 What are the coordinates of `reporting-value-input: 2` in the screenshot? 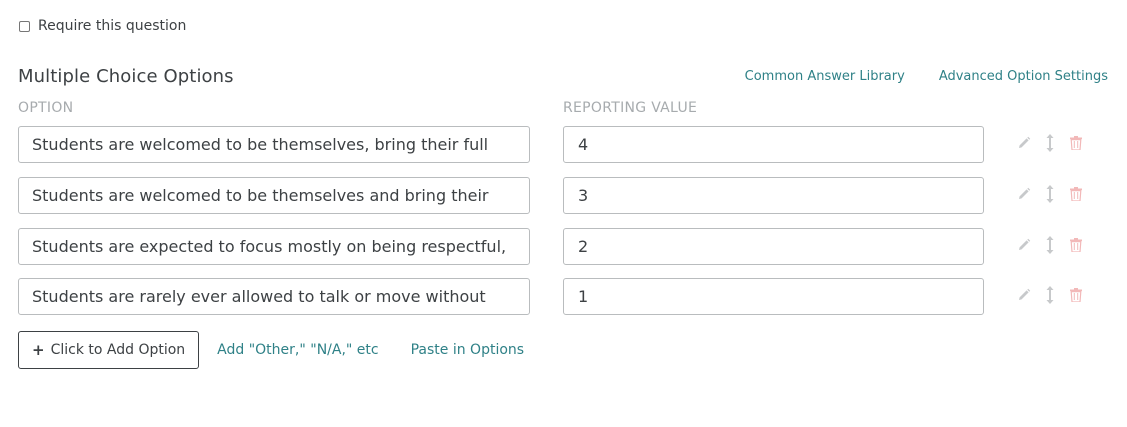 It's located at (773, 246).